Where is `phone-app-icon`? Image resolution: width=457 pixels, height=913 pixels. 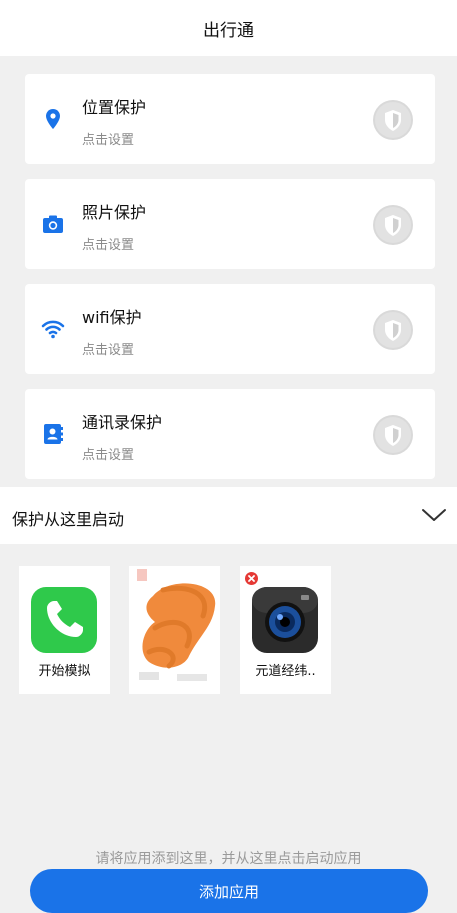
phone-app-icon is located at coordinates (64, 620).